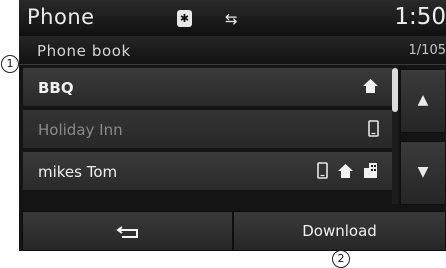 The image size is (446, 268). Describe the element at coordinates (395, 90) in the screenshot. I see `scrollbar-thumb` at that location.